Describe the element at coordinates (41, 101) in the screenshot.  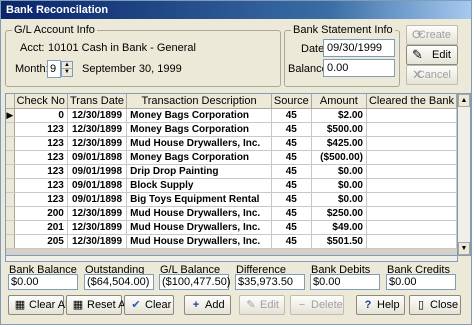
I see `col-header-check-no: Check No` at that location.